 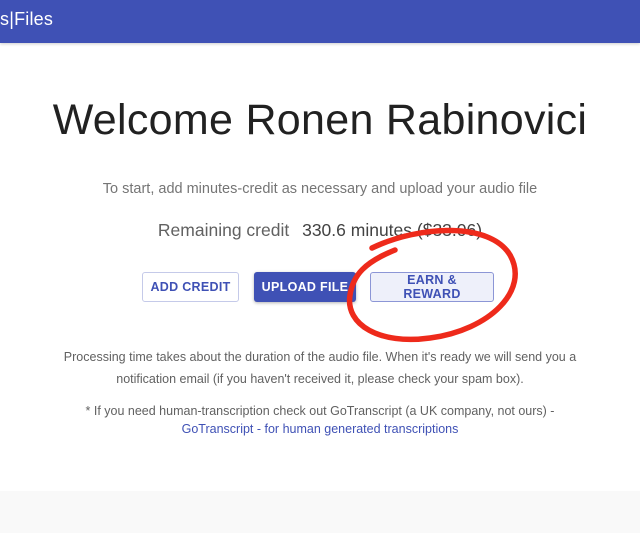 I want to click on credit-label: Remaining credit, so click(x=223, y=230).